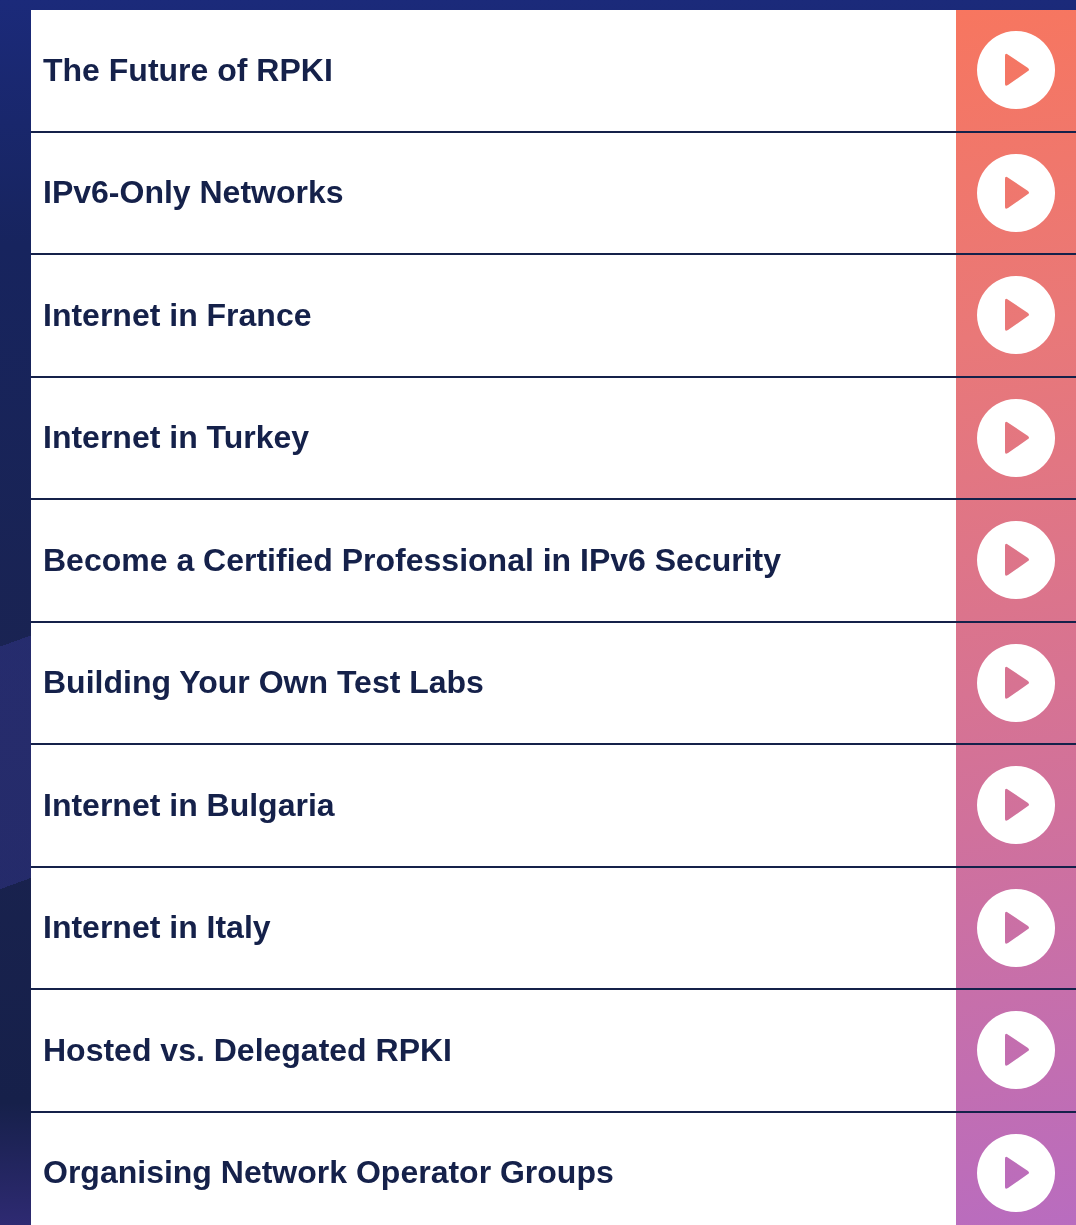 Image resolution: width=1076 pixels, height=1225 pixels. Describe the element at coordinates (493, 315) in the screenshot. I see `session-title: Internet in France` at that location.